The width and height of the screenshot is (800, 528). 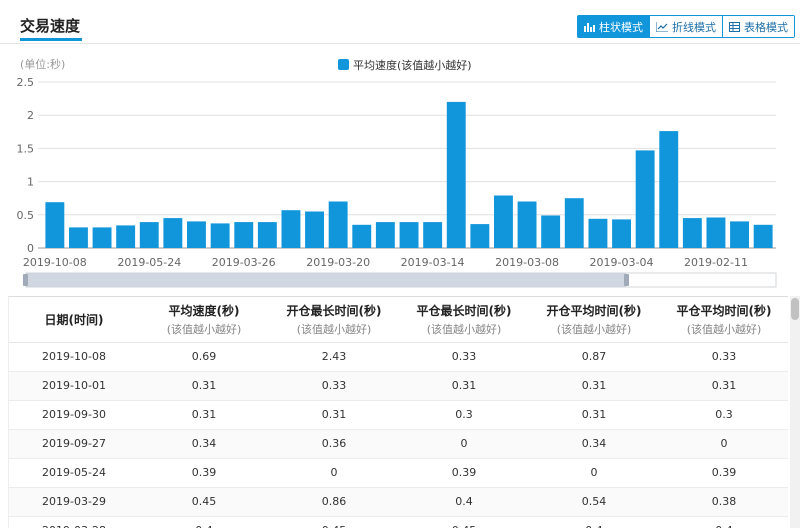 What do you see at coordinates (723, 320) in the screenshot?
I see `header-close-avg: 平仓平均时间(秒) (该值越小越好)` at bounding box center [723, 320].